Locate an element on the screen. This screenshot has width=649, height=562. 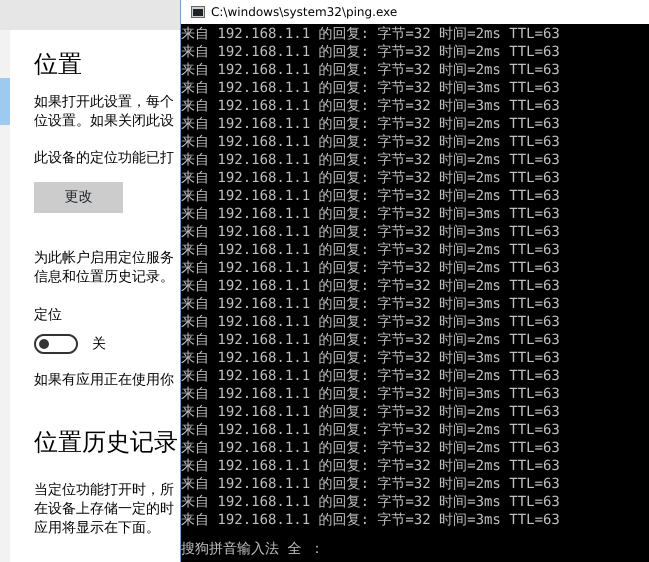
section-heading: 位置历史记录 is located at coordinates (106, 442).